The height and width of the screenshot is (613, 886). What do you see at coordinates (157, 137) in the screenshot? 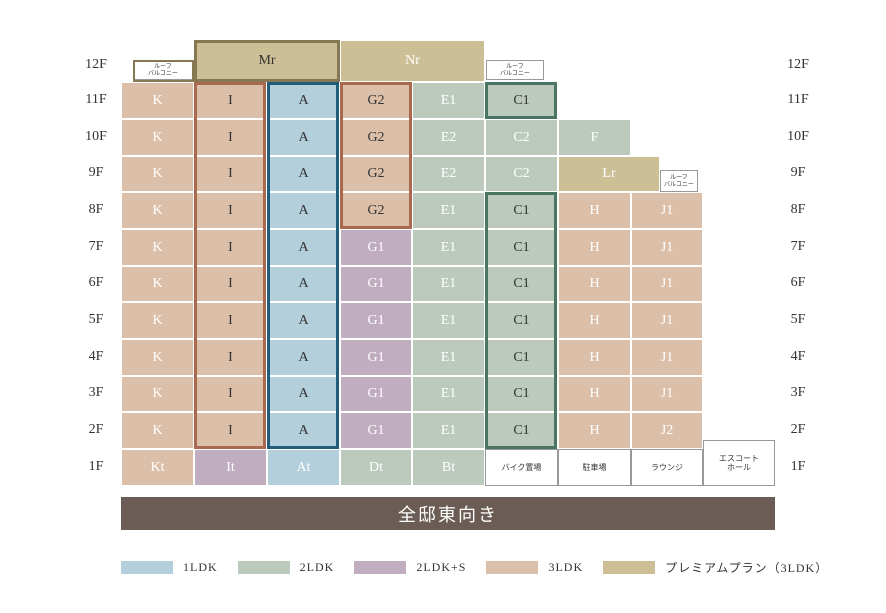
I see `unit-k-10: K` at bounding box center [157, 137].